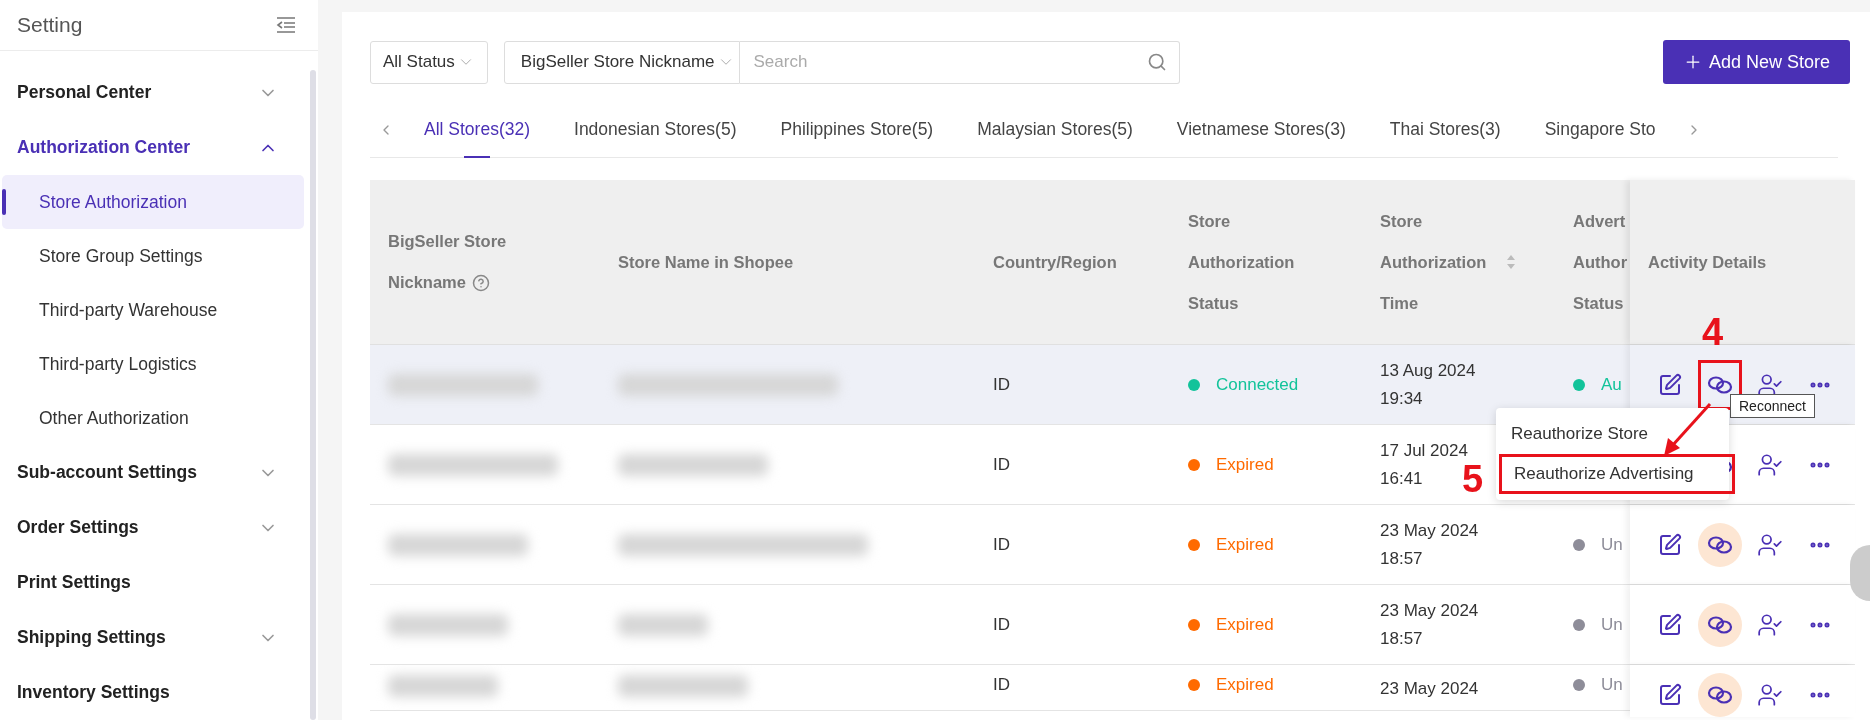 This screenshot has width=1870, height=720. I want to click on collapse-menu-icon, so click(286, 25).